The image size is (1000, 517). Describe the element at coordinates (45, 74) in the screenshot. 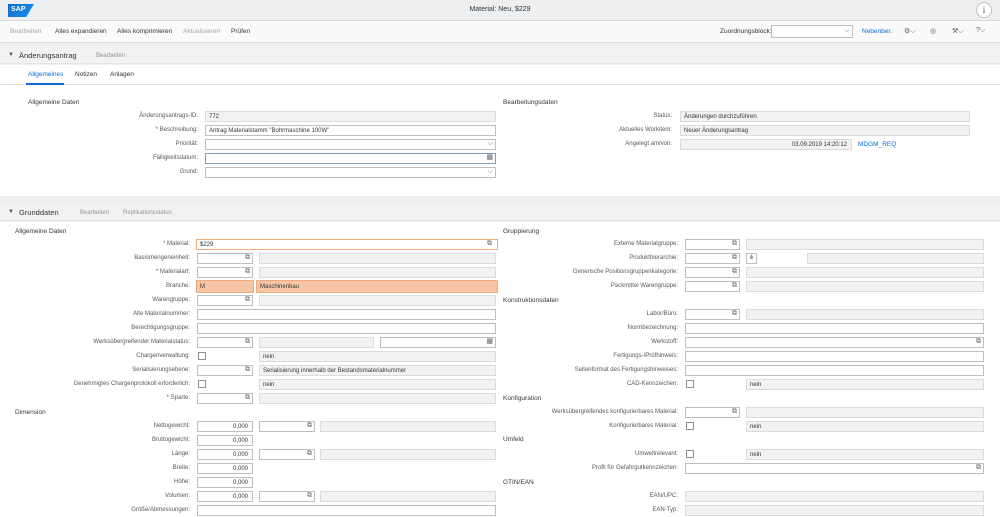

I see `tab-general: Allgemeines` at that location.